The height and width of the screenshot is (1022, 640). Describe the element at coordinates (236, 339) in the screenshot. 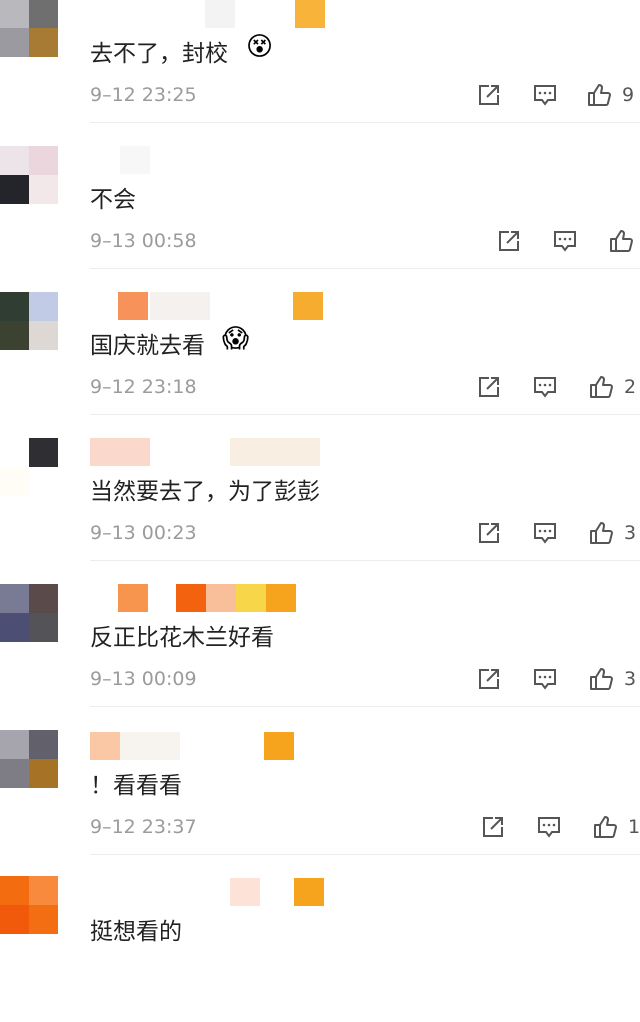

I see `screaming-face-emoji: 😱` at that location.